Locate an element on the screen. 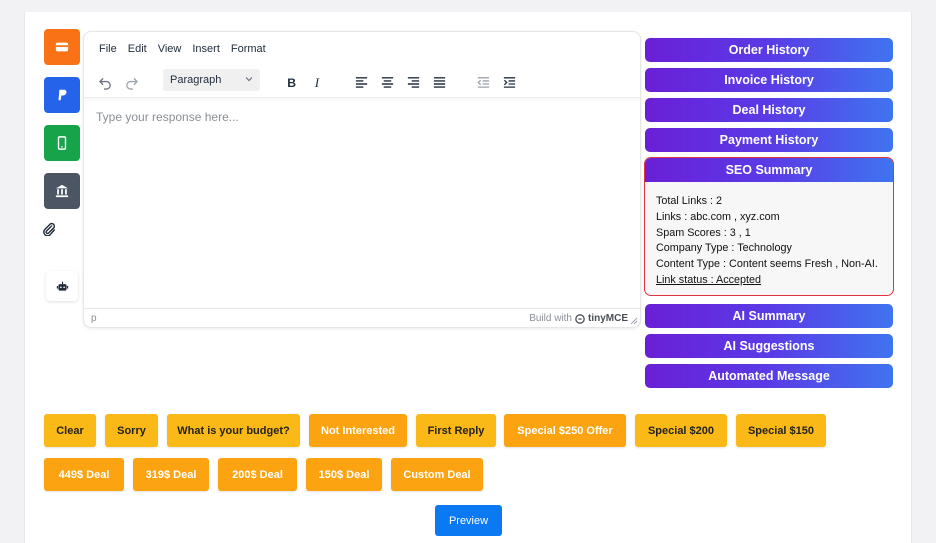  quick-reply-200-deal: 200$ Deal is located at coordinates (257, 474).